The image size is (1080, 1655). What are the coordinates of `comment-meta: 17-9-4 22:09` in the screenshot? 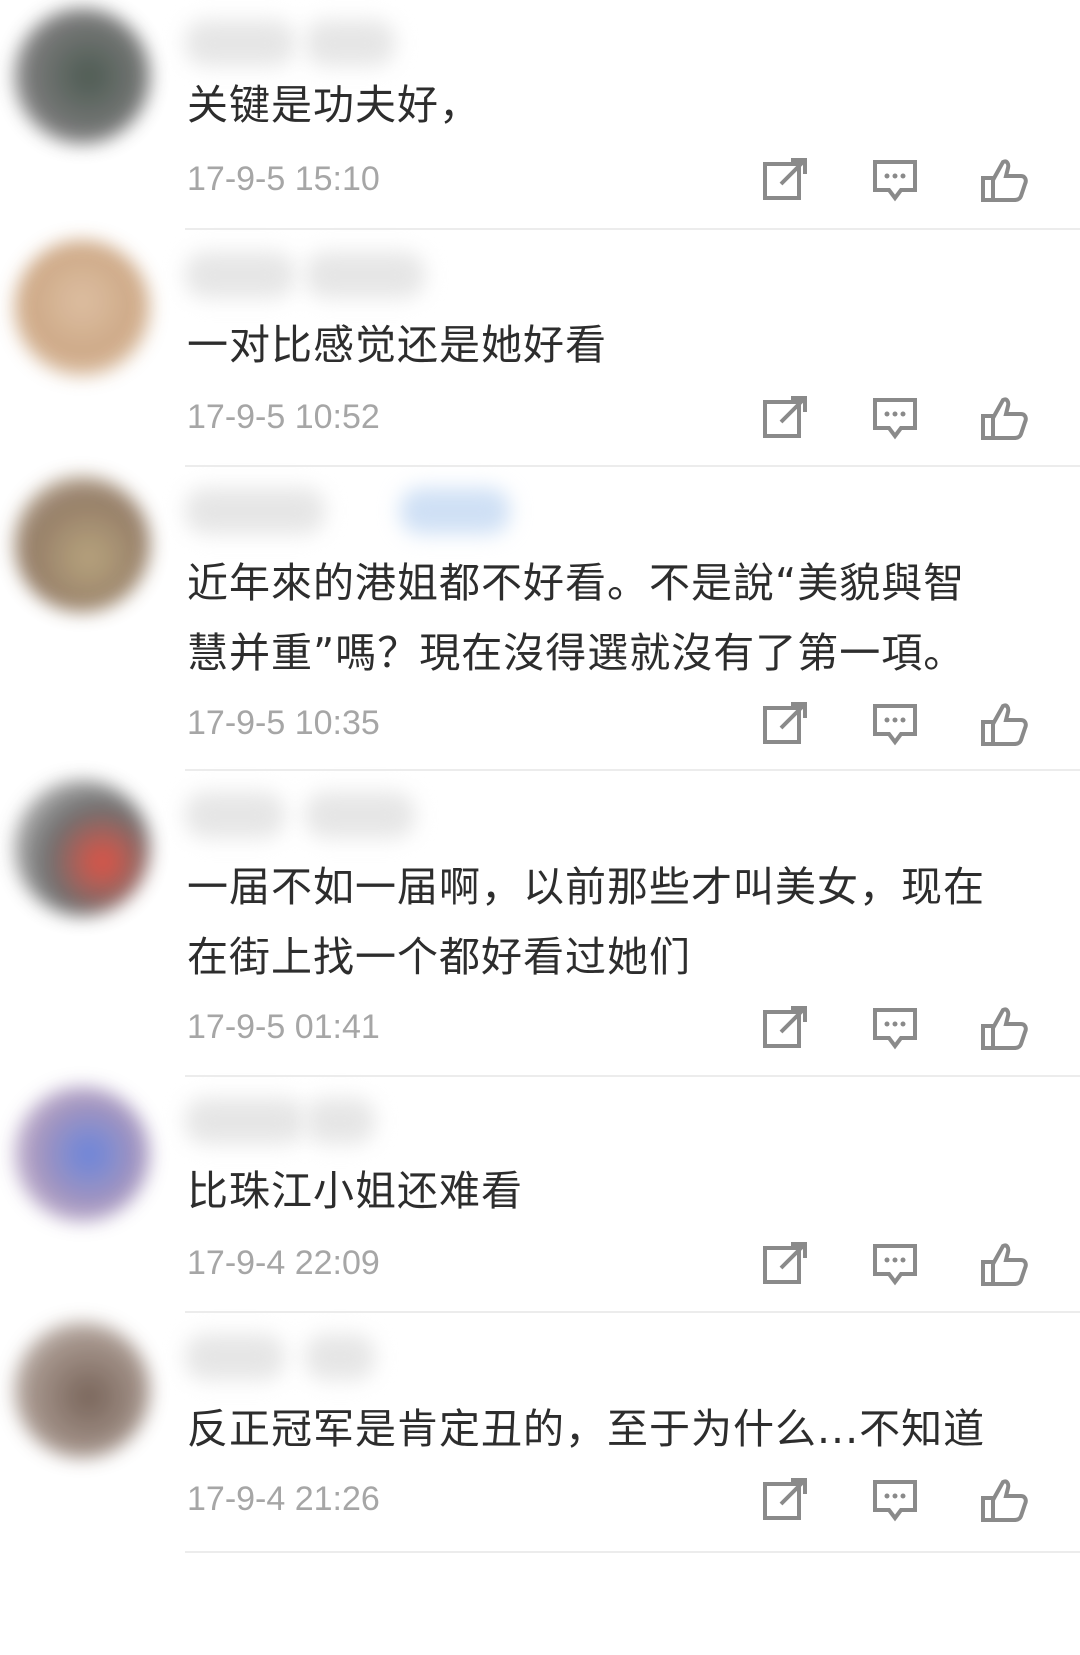 It's located at (613, 1266).